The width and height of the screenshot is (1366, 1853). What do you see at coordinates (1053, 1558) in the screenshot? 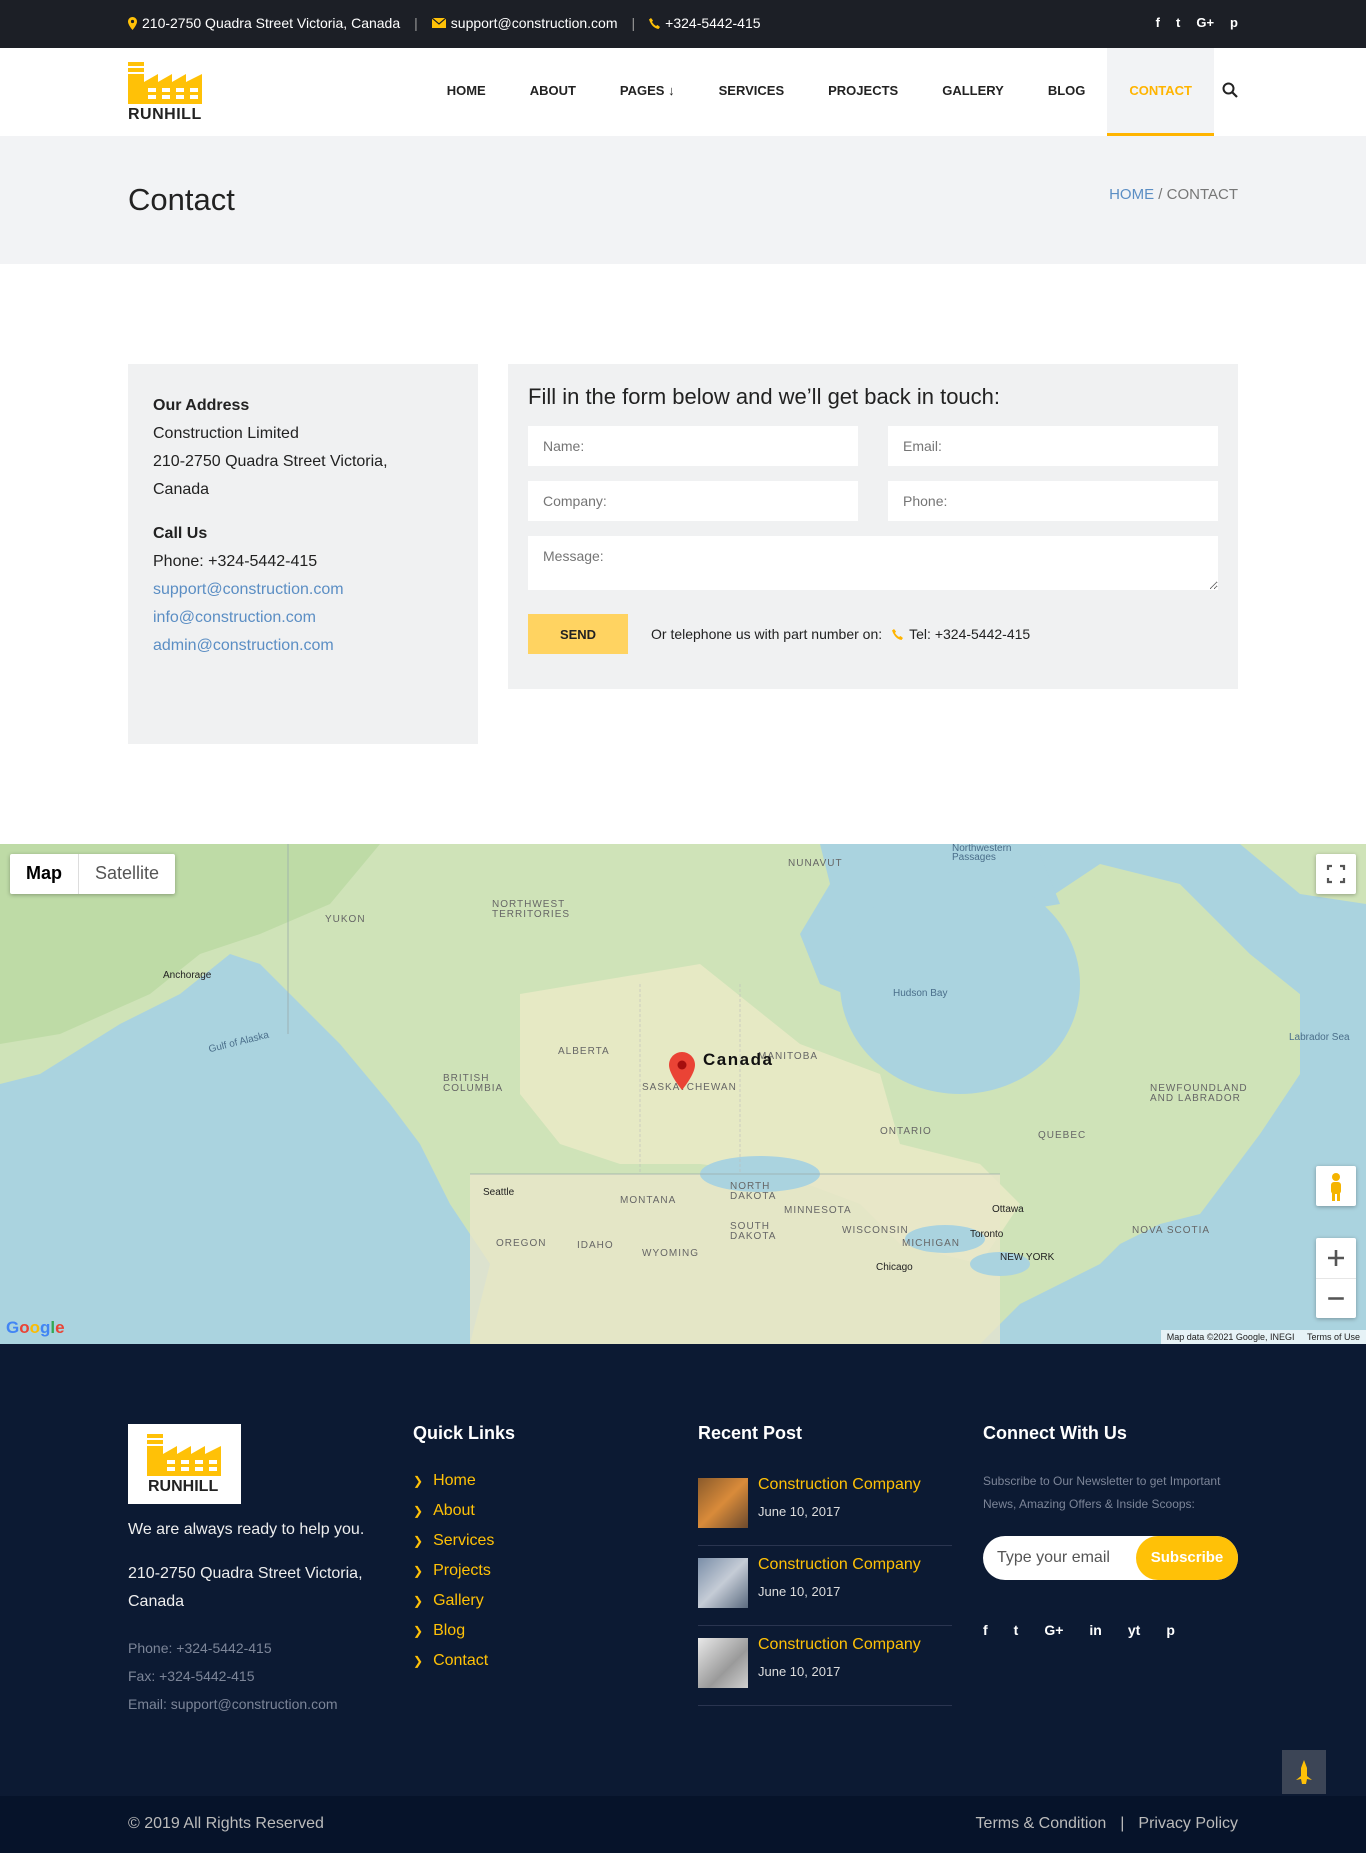
I see `newsletter-email-input: Type your email` at bounding box center [1053, 1558].